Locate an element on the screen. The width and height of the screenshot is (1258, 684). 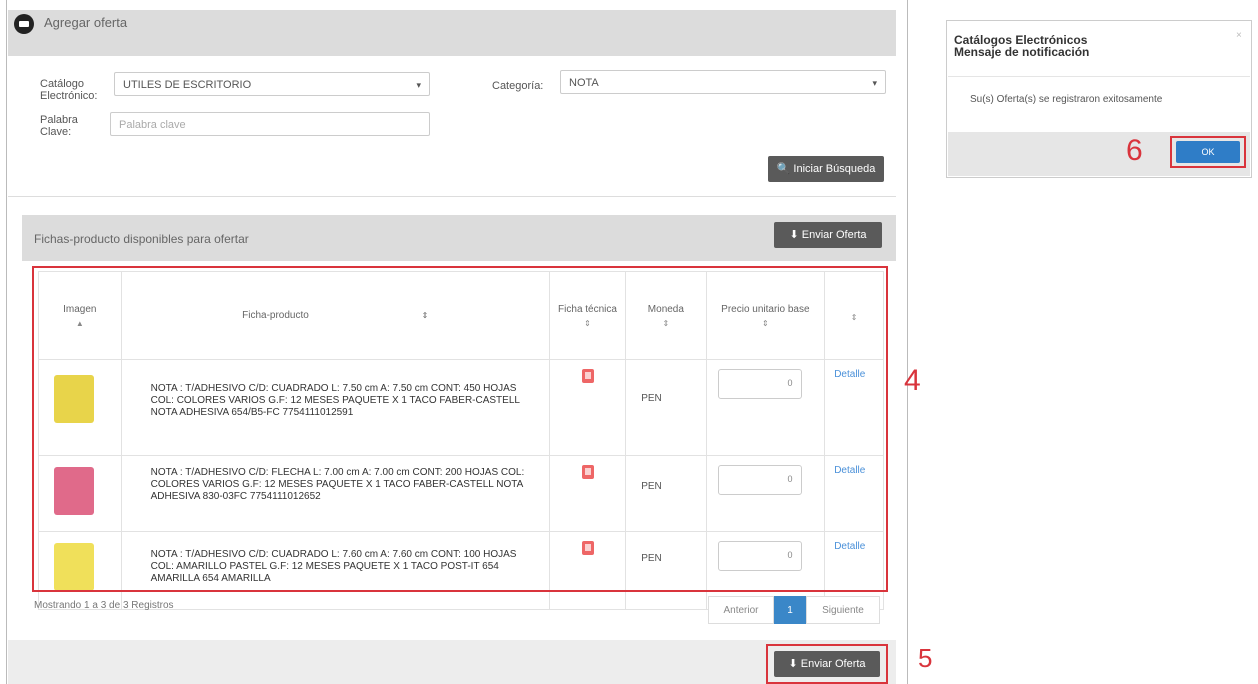
page-title: Agregar oferta is located at coordinates (86, 22).